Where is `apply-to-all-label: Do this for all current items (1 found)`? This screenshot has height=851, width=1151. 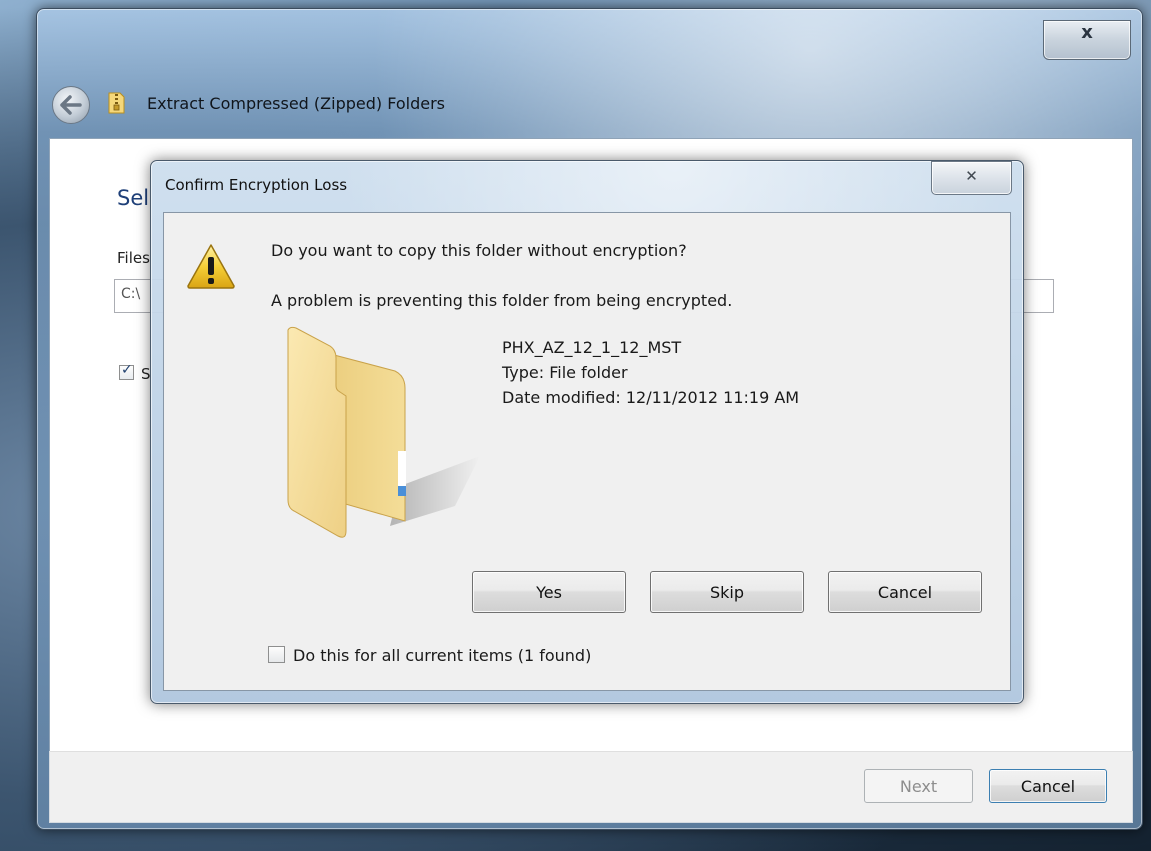 apply-to-all-label: Do this for all current items (1 found) is located at coordinates (442, 655).